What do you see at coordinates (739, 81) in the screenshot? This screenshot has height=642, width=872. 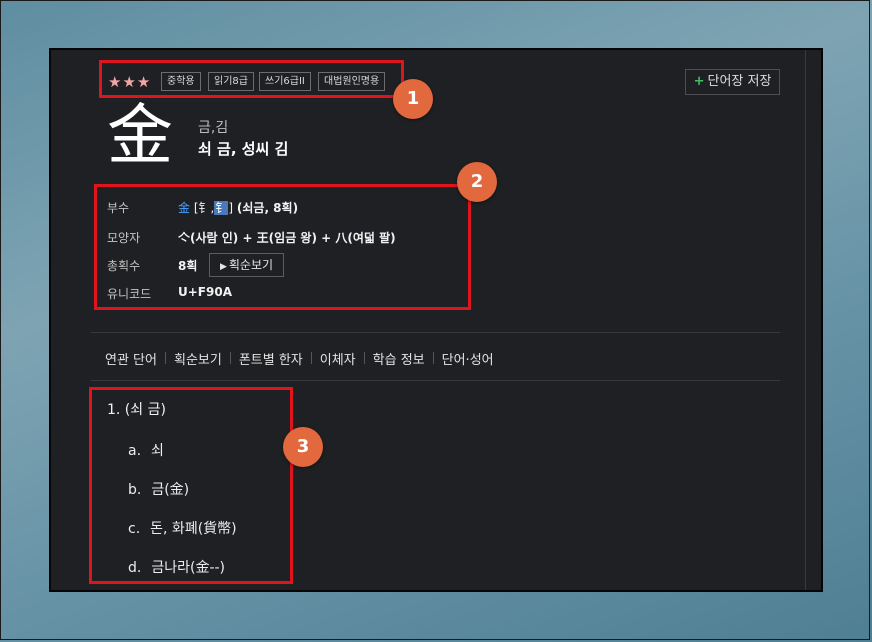 I see `save-button-label: 단어장 저장` at bounding box center [739, 81].